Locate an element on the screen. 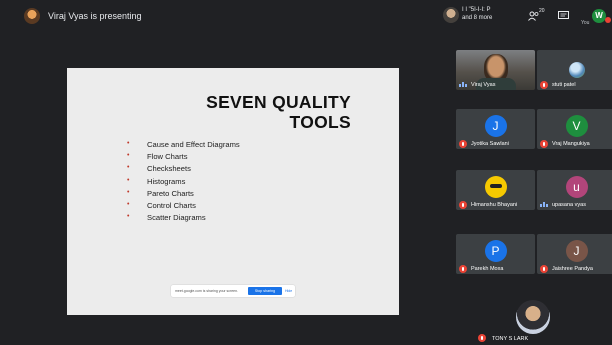 The image size is (612, 345). stop-sharing-button: Stop sharing is located at coordinates (265, 291).